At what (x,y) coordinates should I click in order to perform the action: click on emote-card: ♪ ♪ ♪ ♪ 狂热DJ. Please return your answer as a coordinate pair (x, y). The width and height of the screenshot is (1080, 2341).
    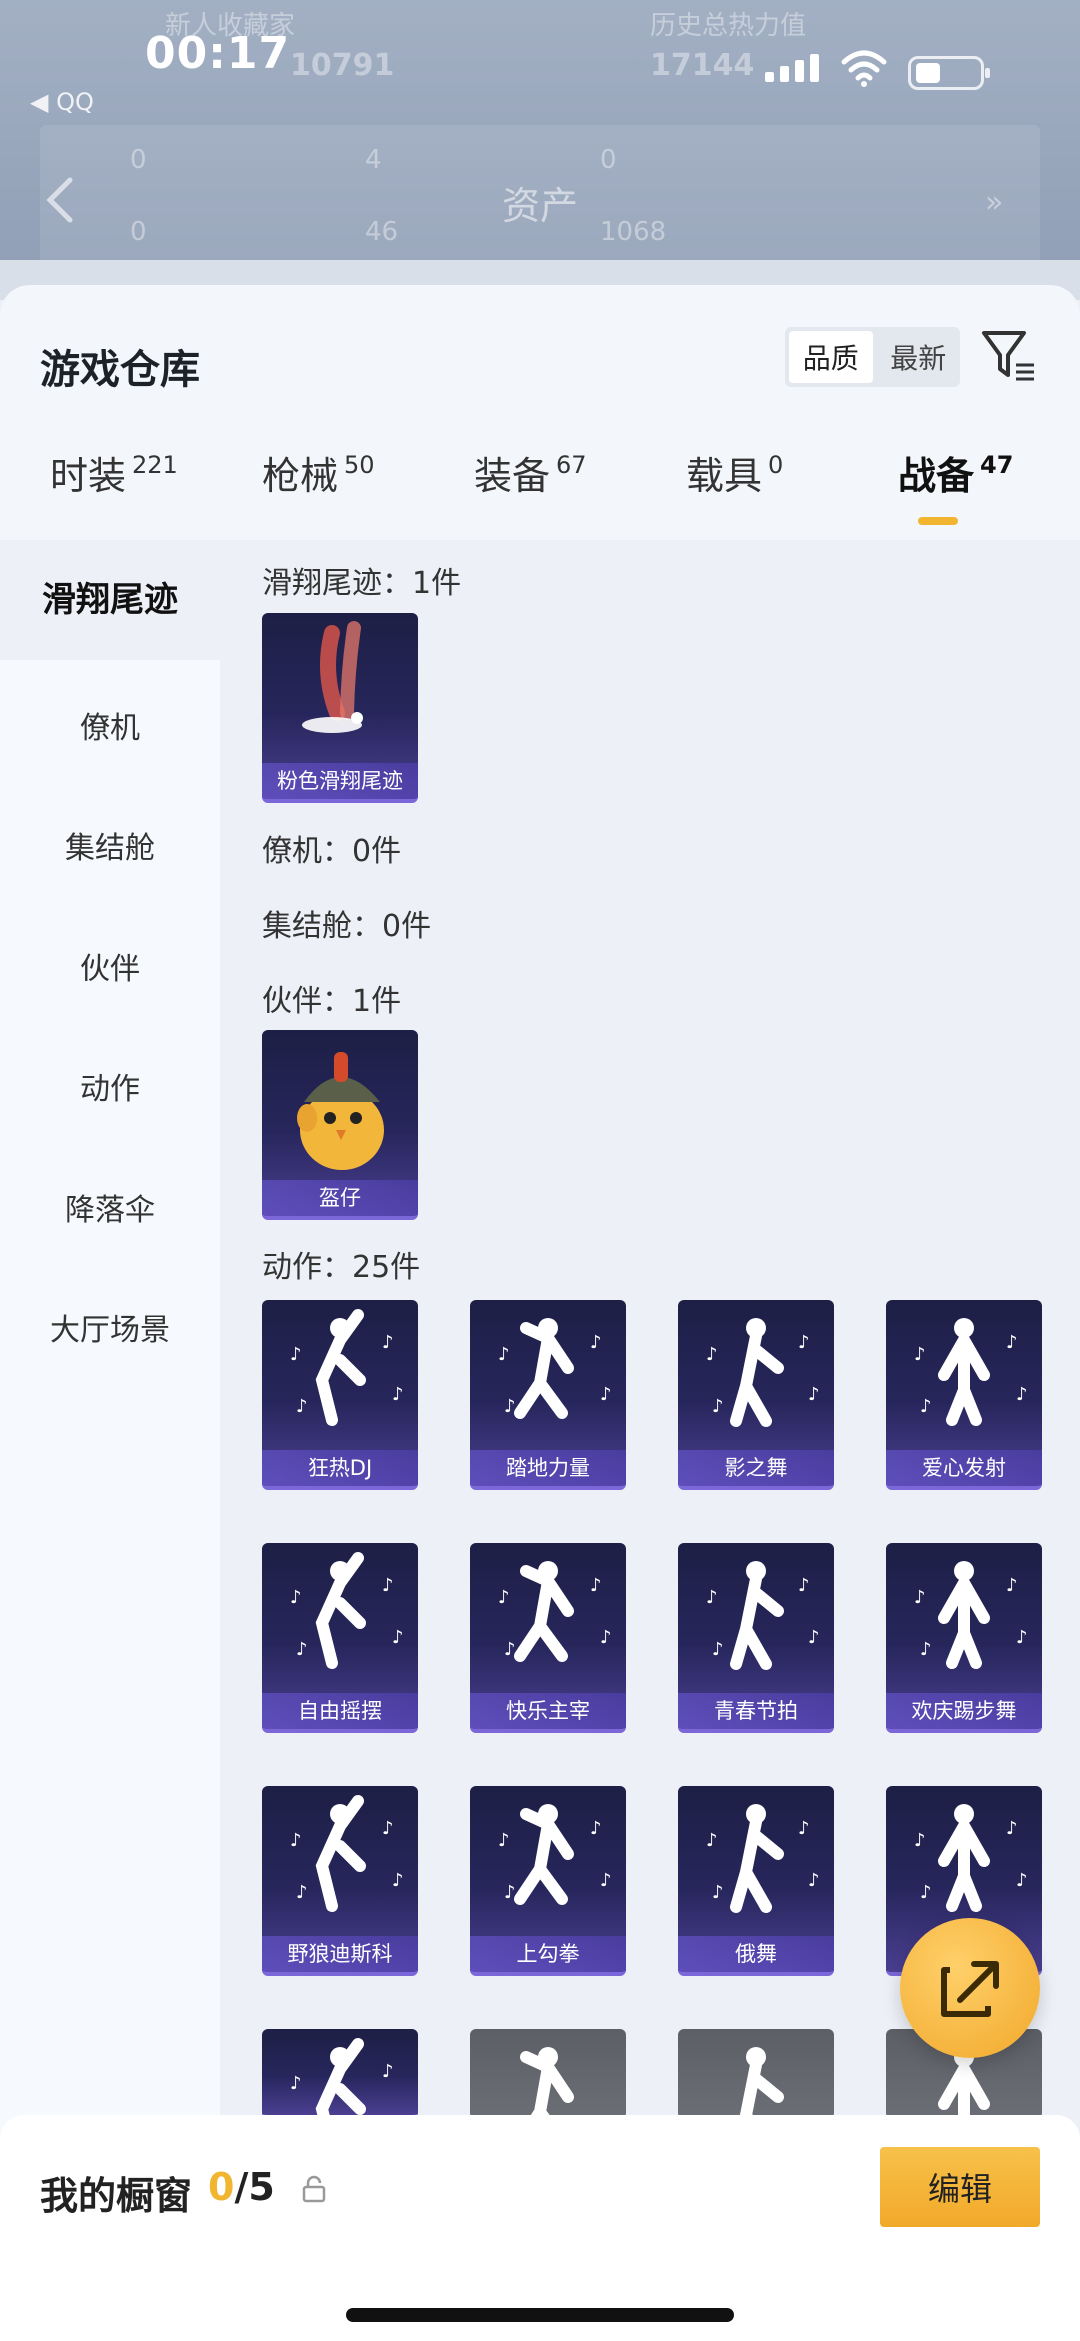
    Looking at the image, I should click on (340, 1395).